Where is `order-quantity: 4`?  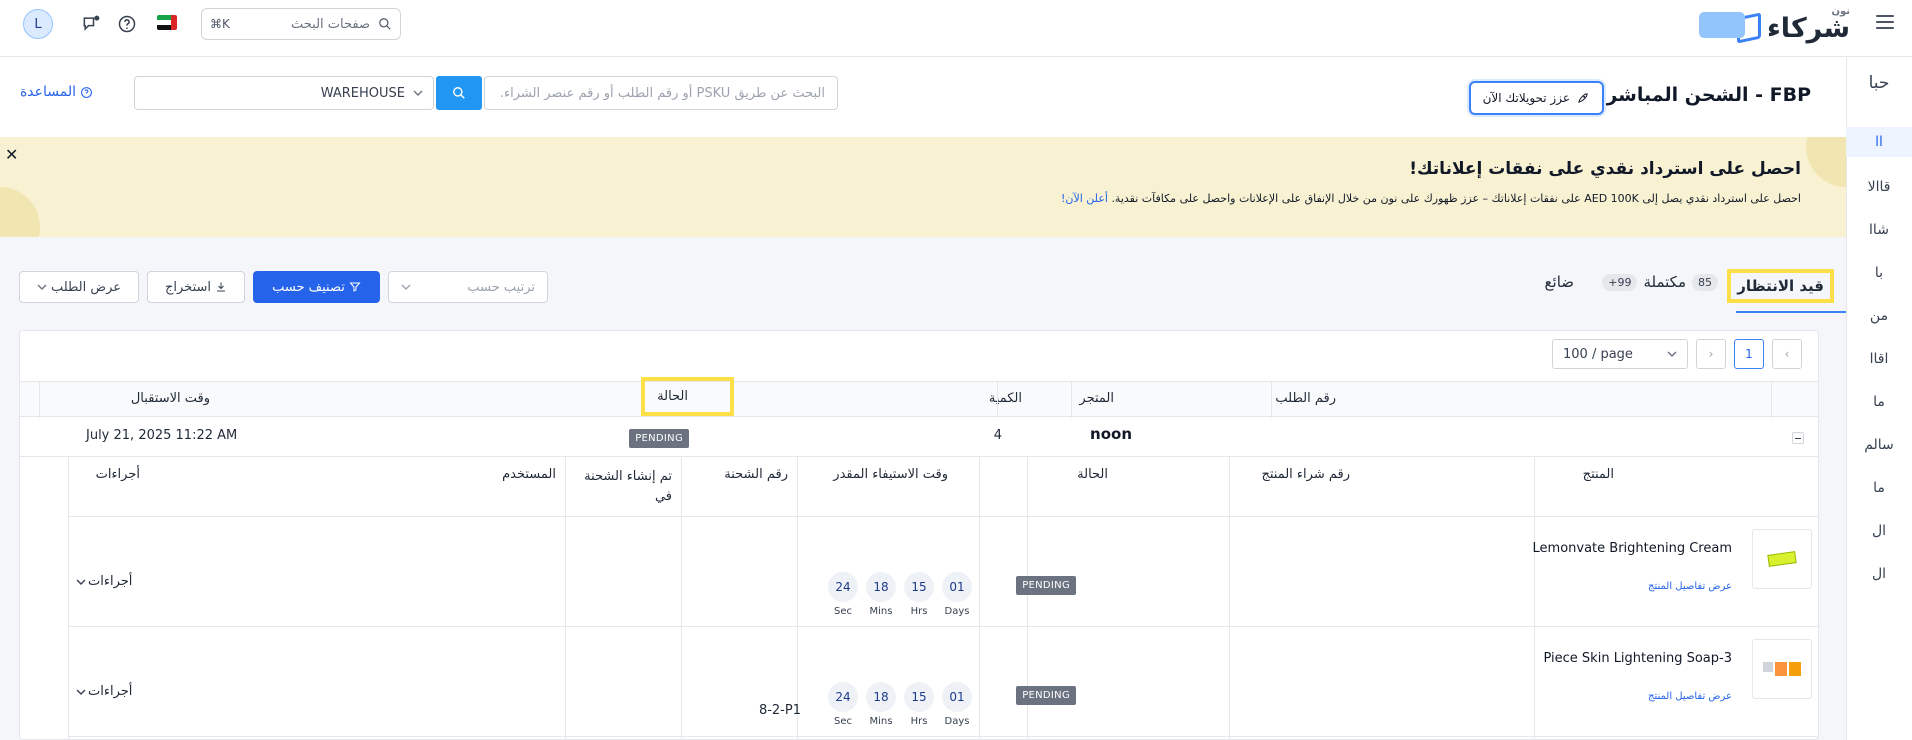
order-quantity: 4 is located at coordinates (997, 435).